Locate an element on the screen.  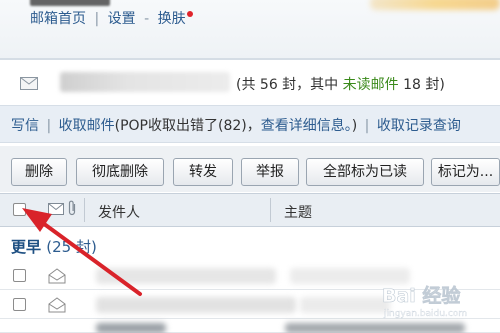
report-button: 举报 is located at coordinates (270, 172).